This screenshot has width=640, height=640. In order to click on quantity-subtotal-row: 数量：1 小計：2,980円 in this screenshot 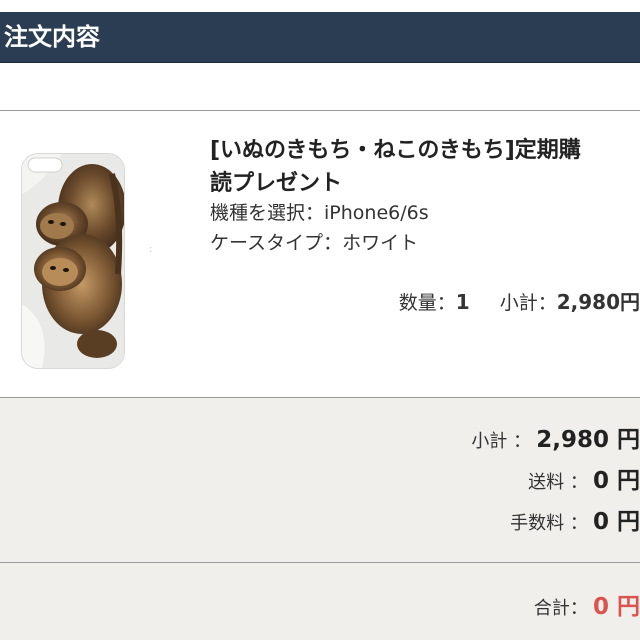, I will do `click(519, 302)`.